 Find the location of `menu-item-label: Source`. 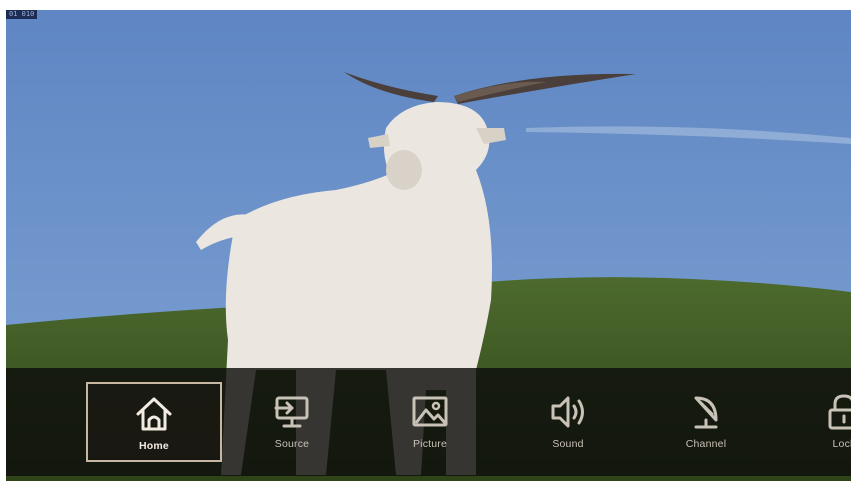

menu-item-label: Source is located at coordinates (292, 444).